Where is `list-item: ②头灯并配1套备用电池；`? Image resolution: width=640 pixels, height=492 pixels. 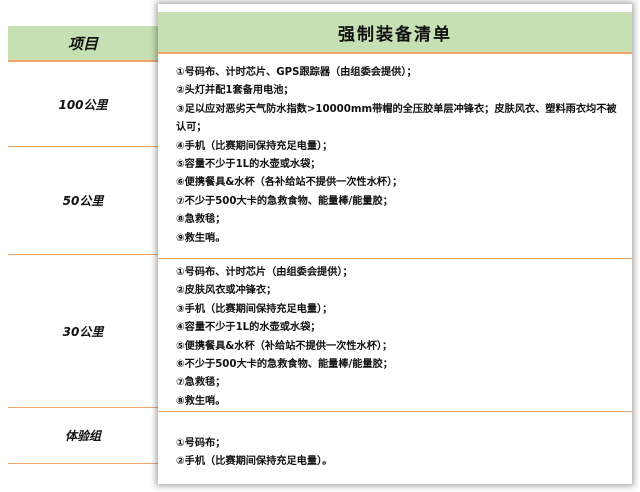
list-item: ②头灯并配1套备用电池； is located at coordinates (235, 91).